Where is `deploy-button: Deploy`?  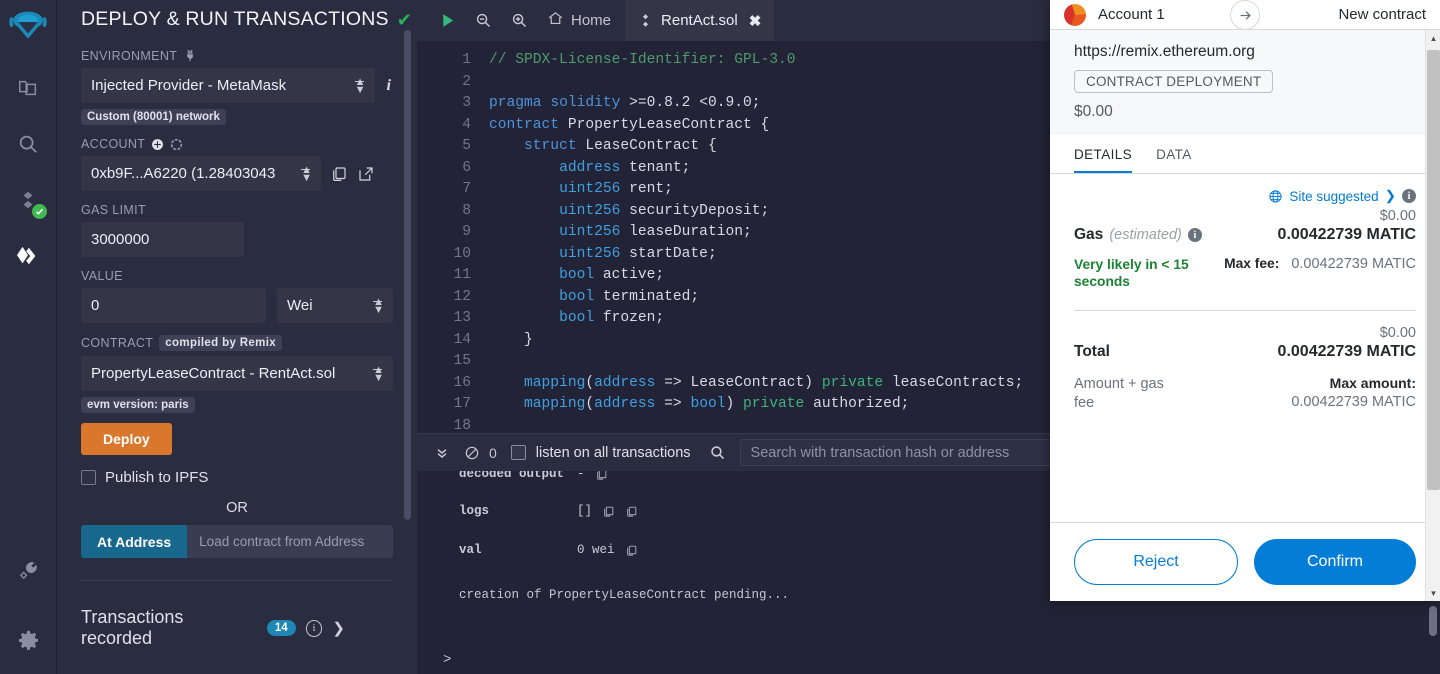
deploy-button: Deploy is located at coordinates (126, 439).